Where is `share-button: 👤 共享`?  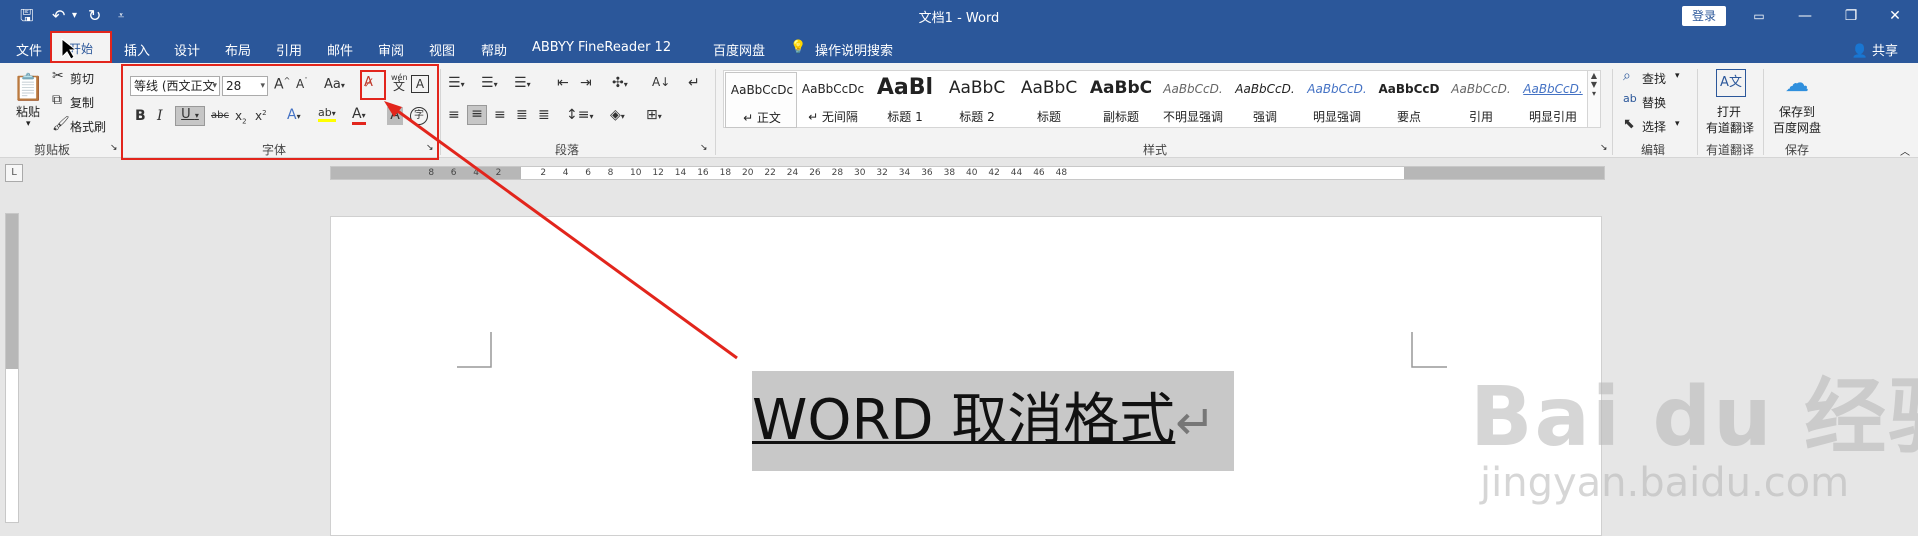
share-button: 👤 共享 is located at coordinates (1875, 49).